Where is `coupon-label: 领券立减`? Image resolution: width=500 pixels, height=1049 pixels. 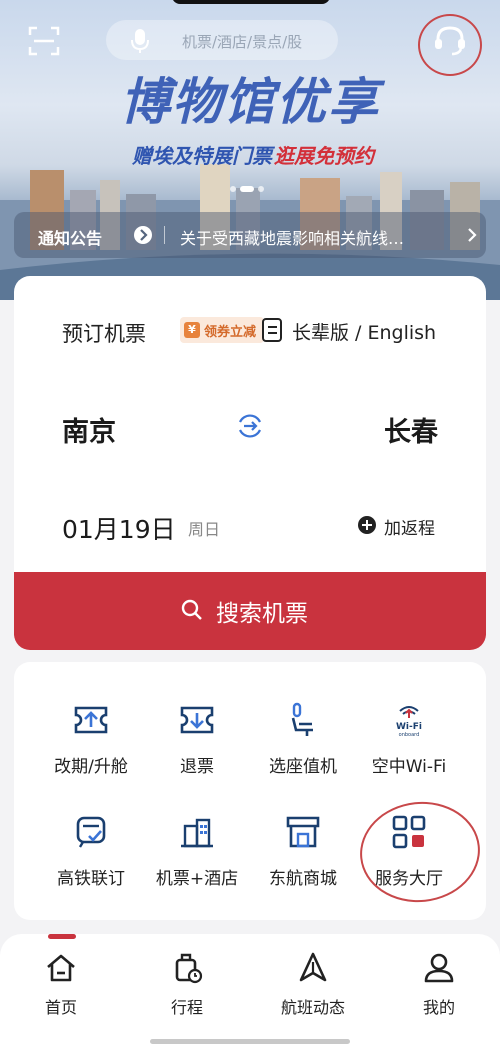
coupon-label: 领券立减 is located at coordinates (230, 332).